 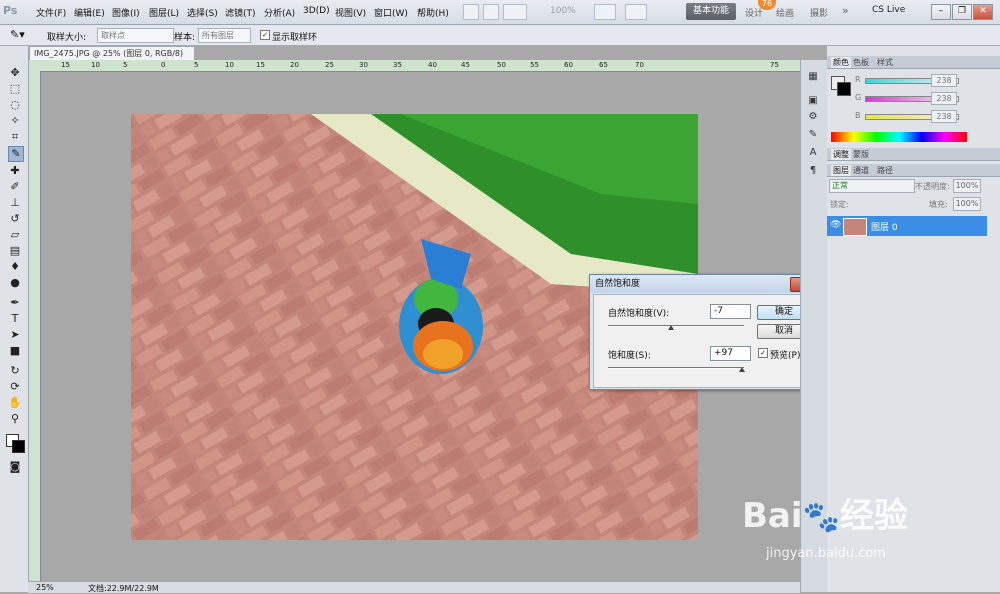 What do you see at coordinates (15, 467) in the screenshot?
I see `quick-mask-icon: ◙` at bounding box center [15, 467].